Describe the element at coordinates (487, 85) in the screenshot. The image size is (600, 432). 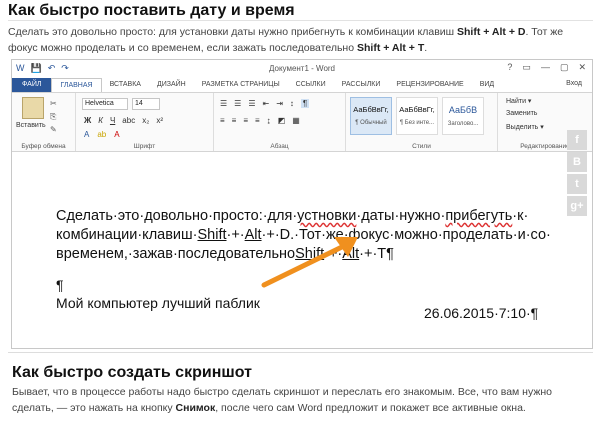
I see `tab-view: ВИД` at that location.